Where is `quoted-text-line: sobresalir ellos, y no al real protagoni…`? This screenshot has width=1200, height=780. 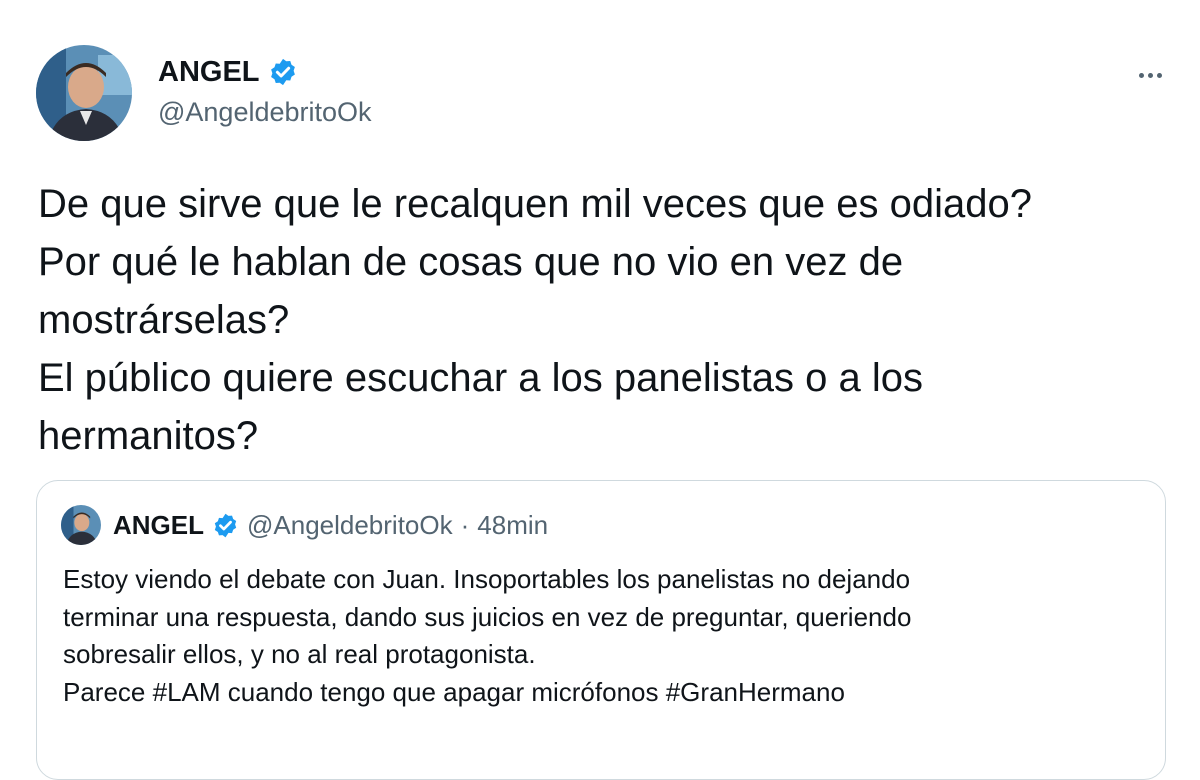
quoted-text-line: sobresalir ellos, y no al real protagoni… is located at coordinates (299, 654).